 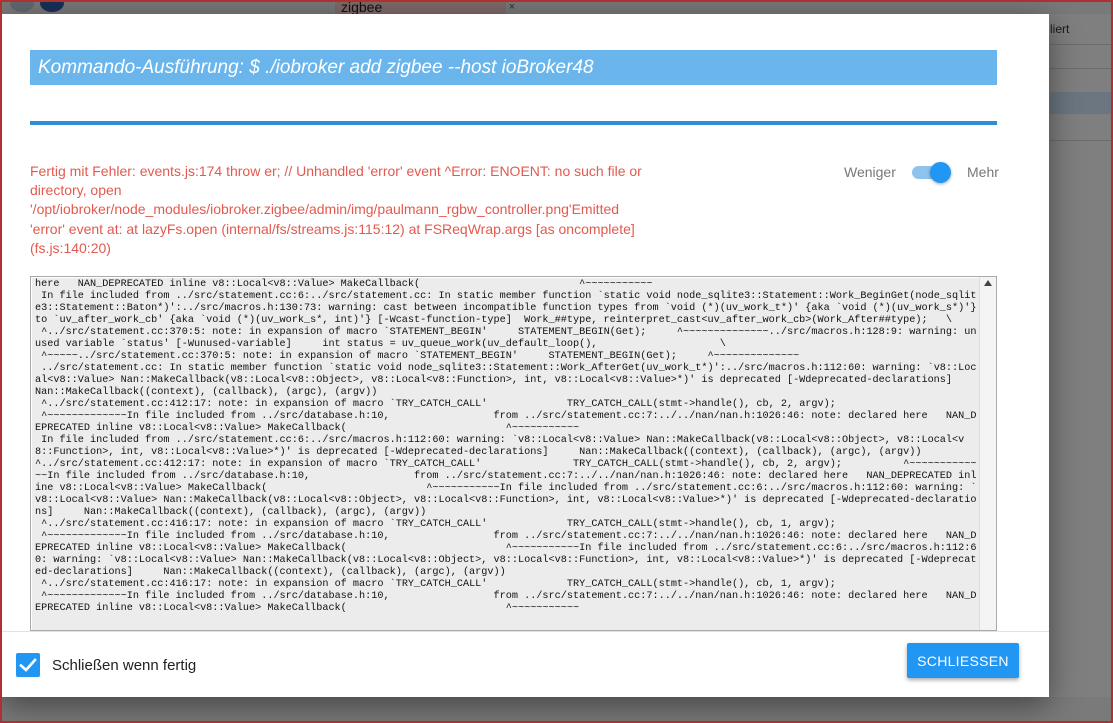 What do you see at coordinates (525, 631) in the screenshot?
I see `footer-divider` at bounding box center [525, 631].